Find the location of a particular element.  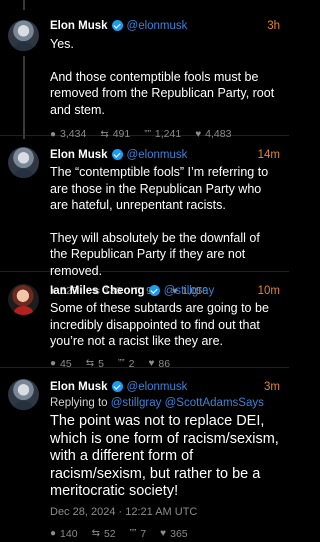

tweet-time: 3m is located at coordinates (272, 387).